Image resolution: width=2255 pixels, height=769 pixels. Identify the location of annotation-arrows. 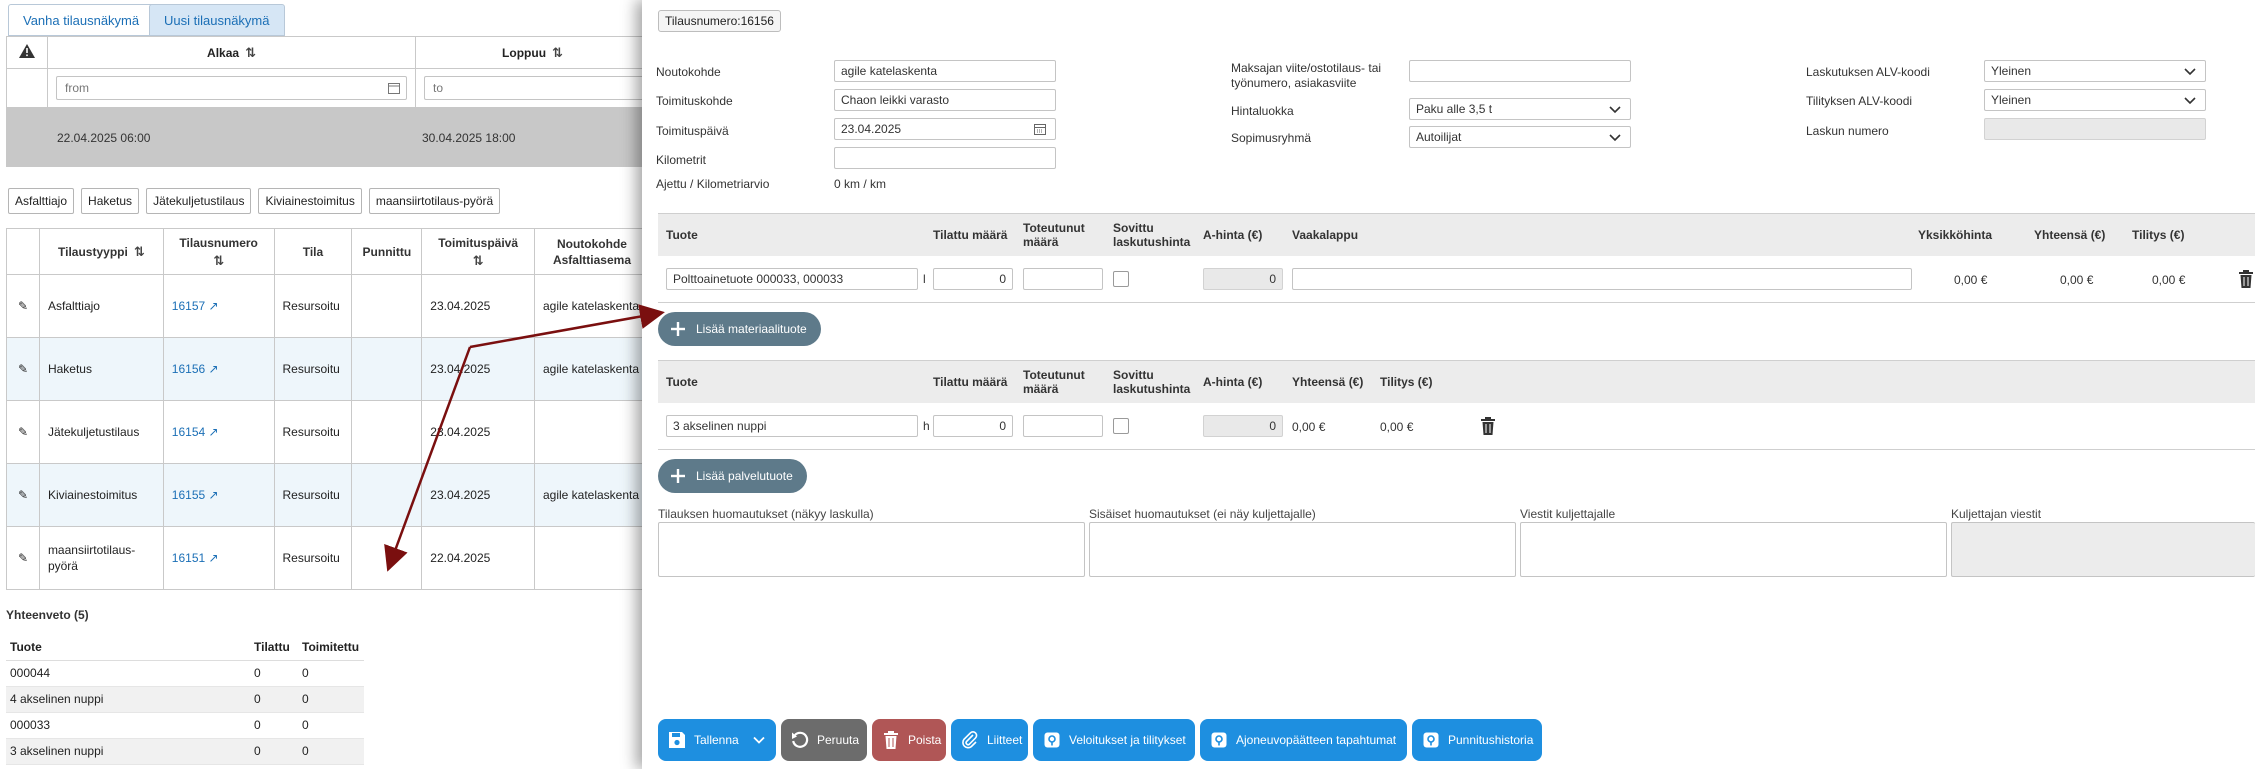
(524, 438).